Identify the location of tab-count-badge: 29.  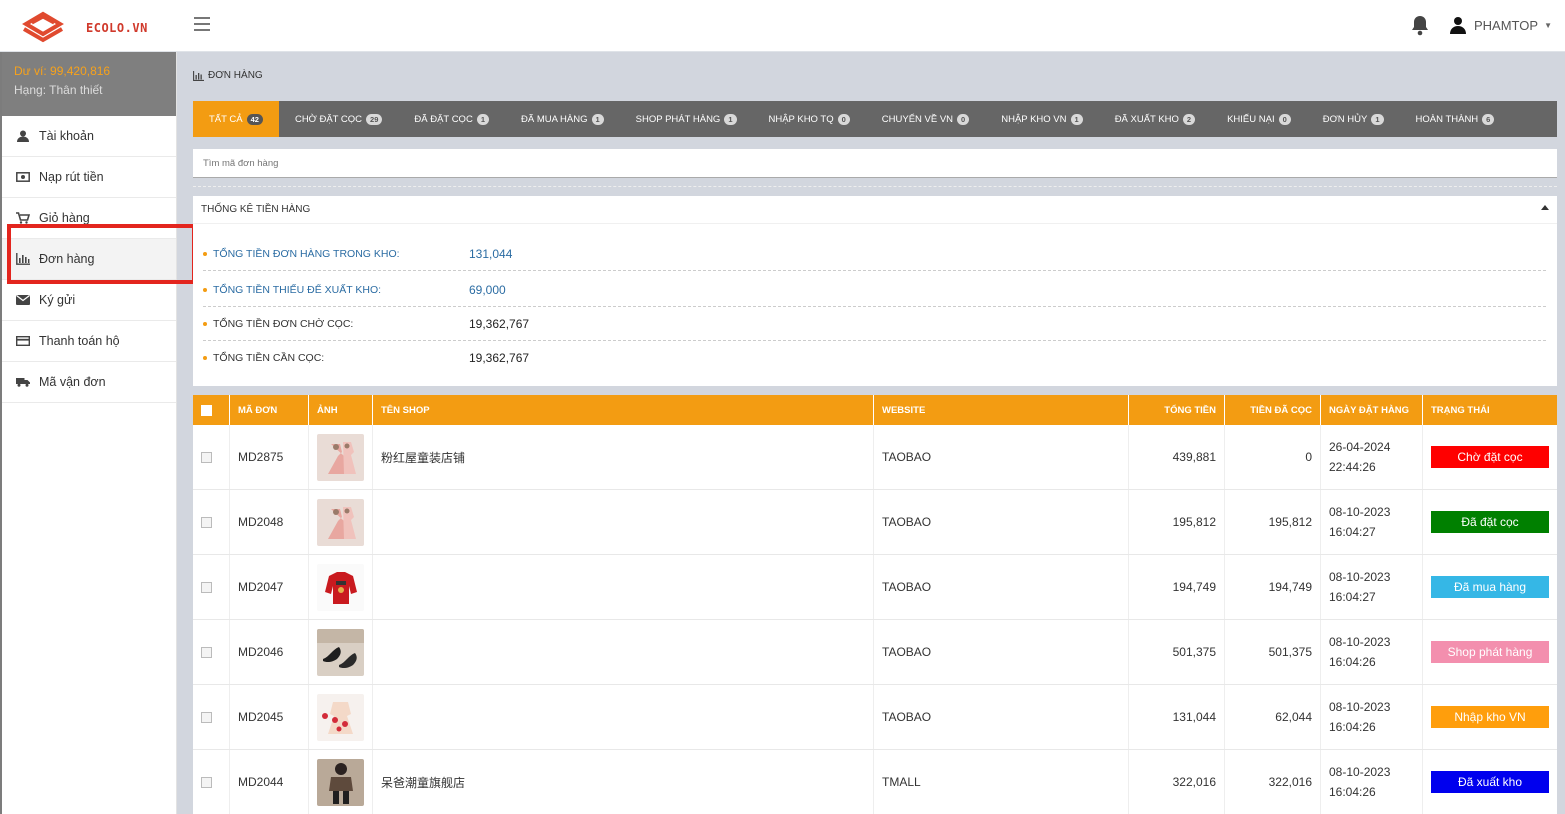
(374, 119).